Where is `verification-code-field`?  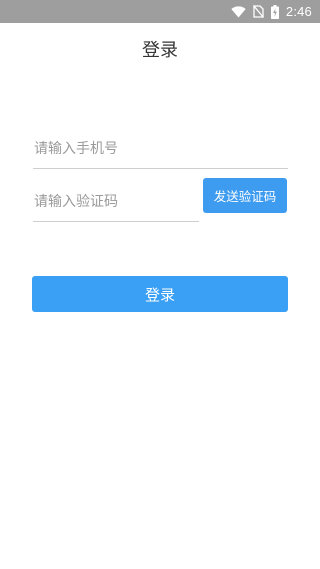 verification-code-field is located at coordinates (116, 202).